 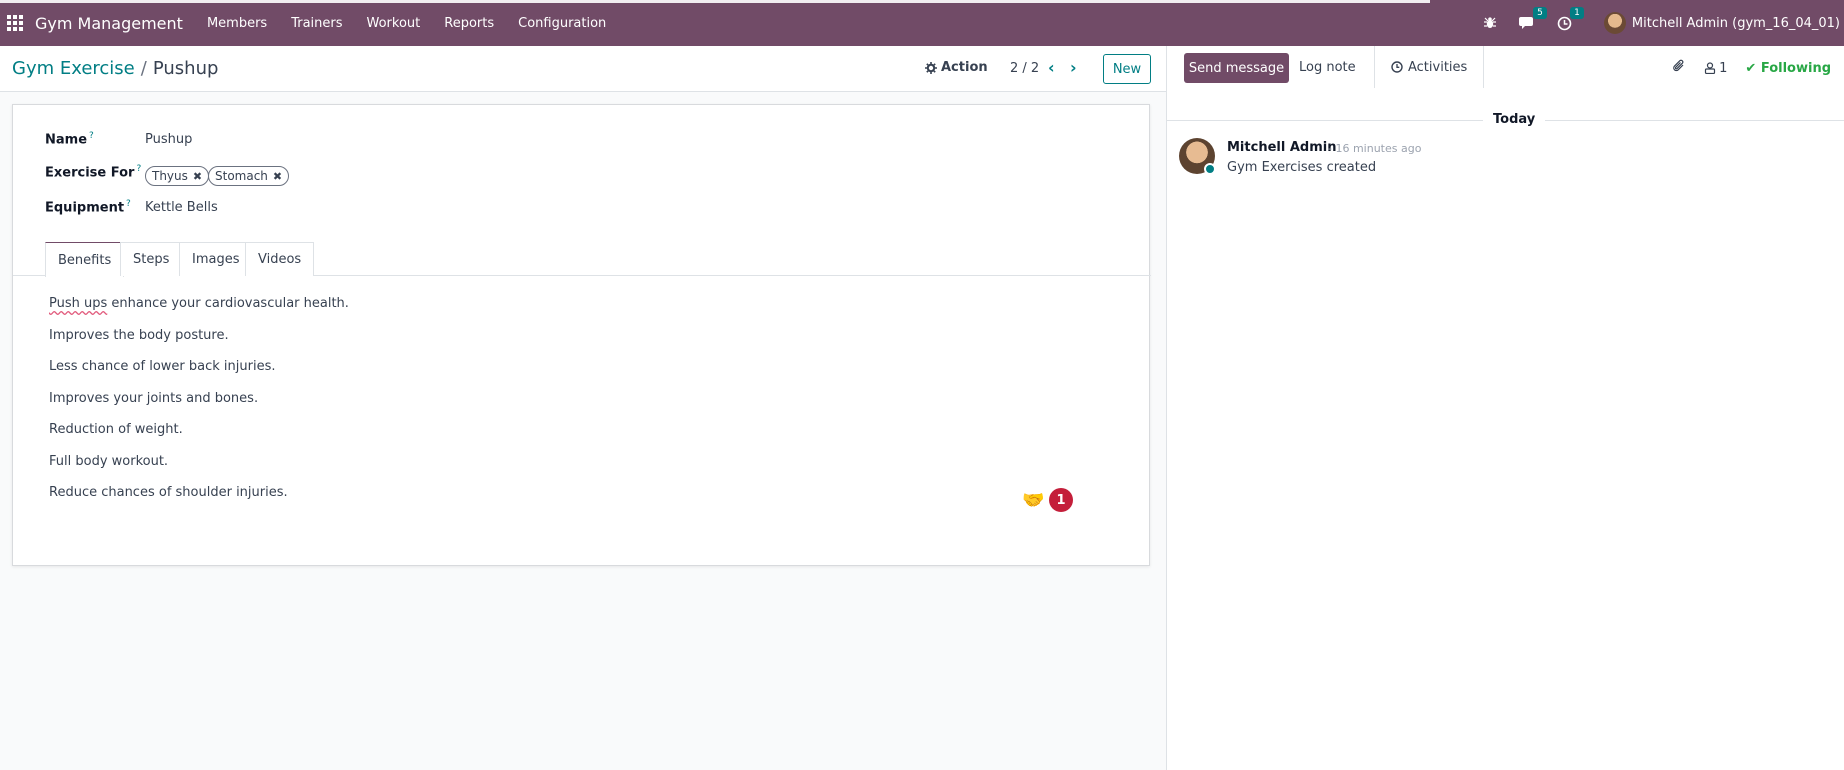 I want to click on control-panel: Gym Exercise / Pushup Action 2 / 2 ‹ › New, so click(x=583, y=69).